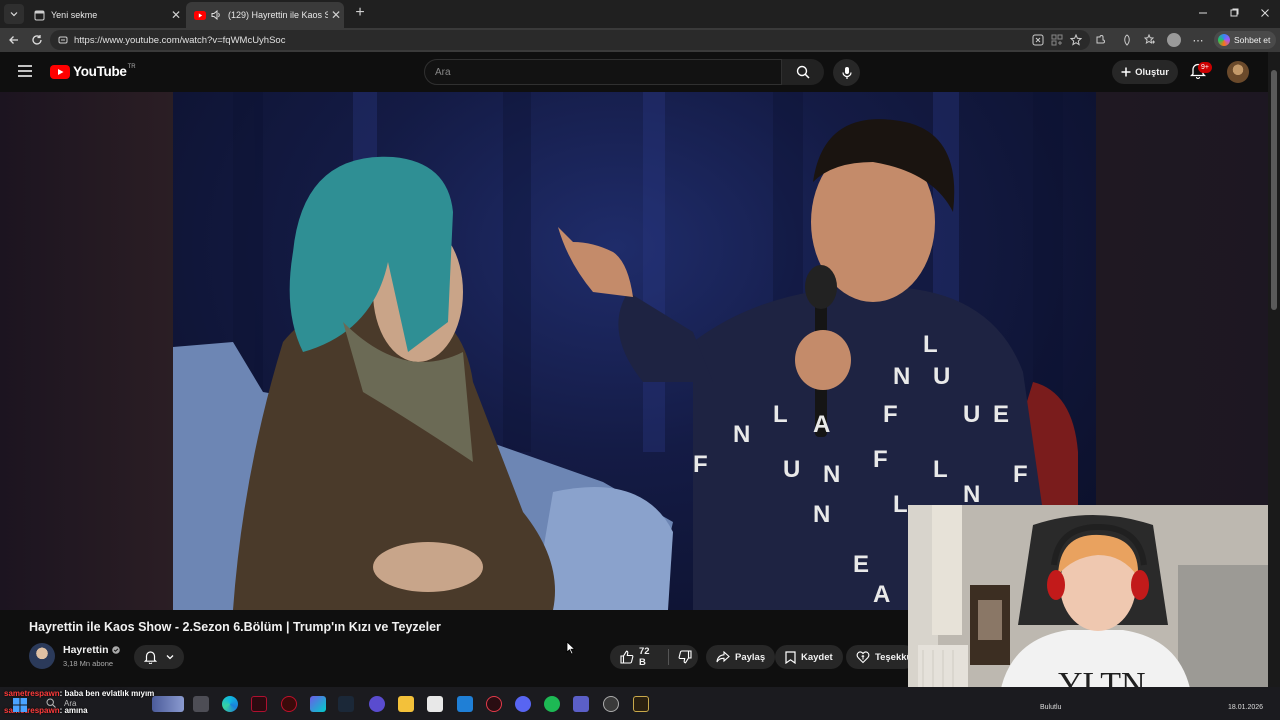 The height and width of the screenshot is (720, 1280). I want to click on copilot-label: Sohbet et, so click(1252, 40).